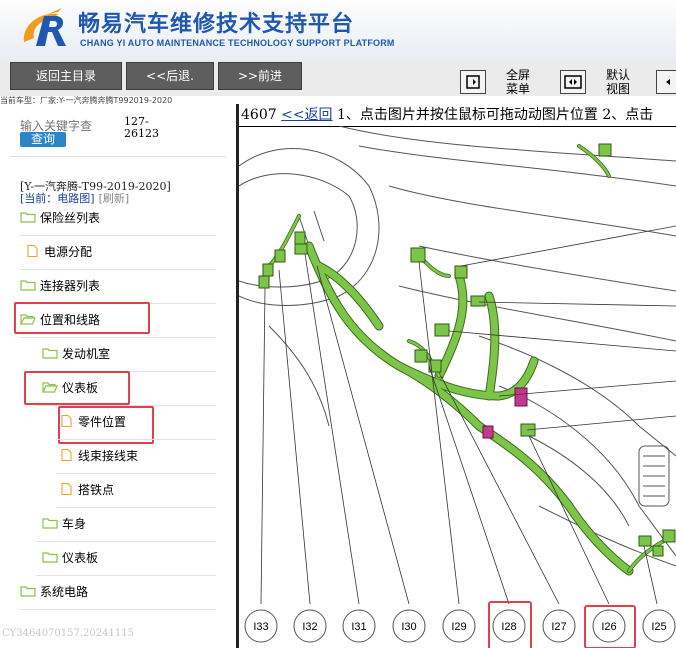 This screenshot has height=648, width=676. What do you see at coordinates (306, 115) in the screenshot?
I see `back-link: <<返回` at bounding box center [306, 115].